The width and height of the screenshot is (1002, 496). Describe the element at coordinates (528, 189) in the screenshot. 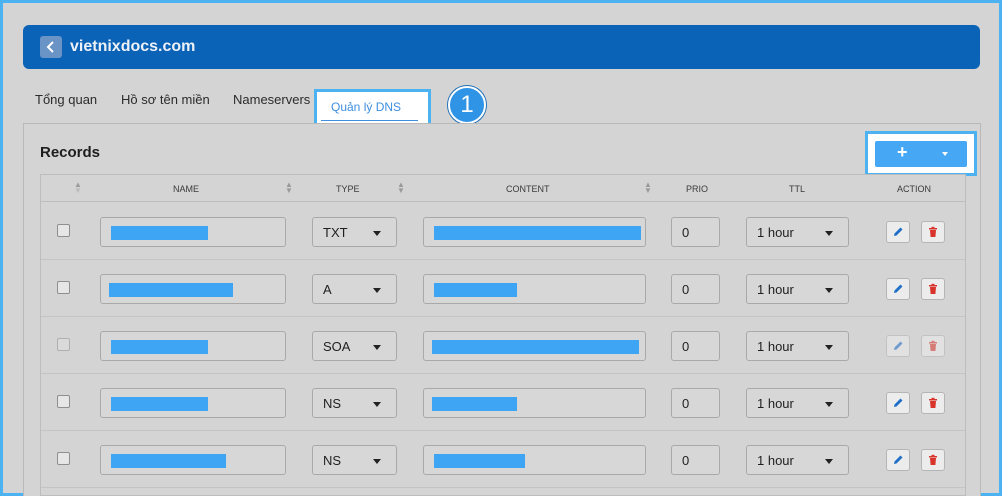

I see `column-content: CONTENT` at that location.